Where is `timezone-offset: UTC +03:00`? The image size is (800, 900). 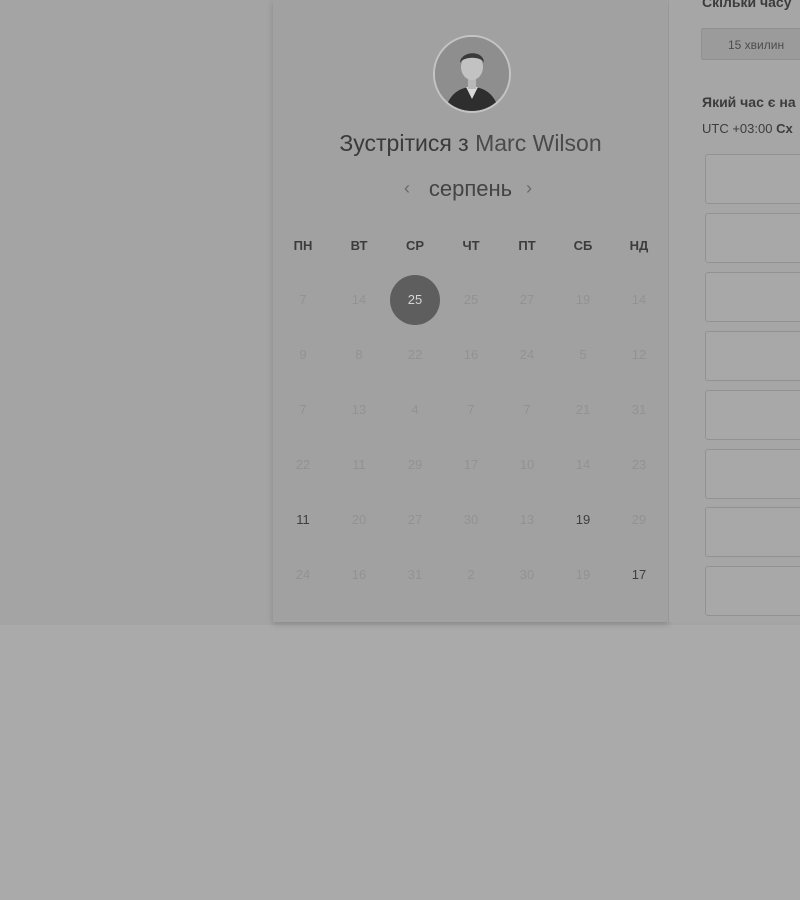 timezone-offset: UTC +03:00 is located at coordinates (737, 128).